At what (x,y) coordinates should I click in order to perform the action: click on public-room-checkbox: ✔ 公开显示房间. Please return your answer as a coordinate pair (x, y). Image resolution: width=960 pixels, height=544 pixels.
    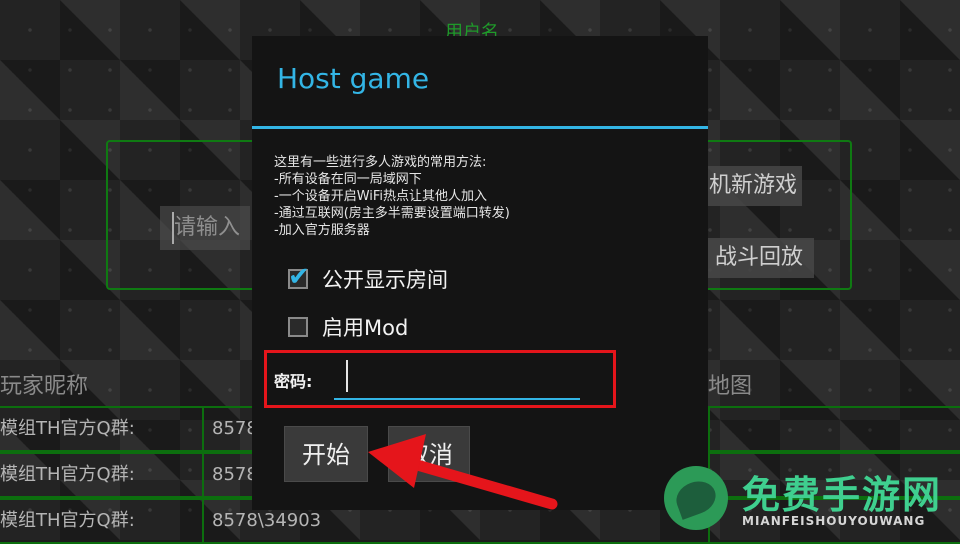
    Looking at the image, I should click on (368, 278).